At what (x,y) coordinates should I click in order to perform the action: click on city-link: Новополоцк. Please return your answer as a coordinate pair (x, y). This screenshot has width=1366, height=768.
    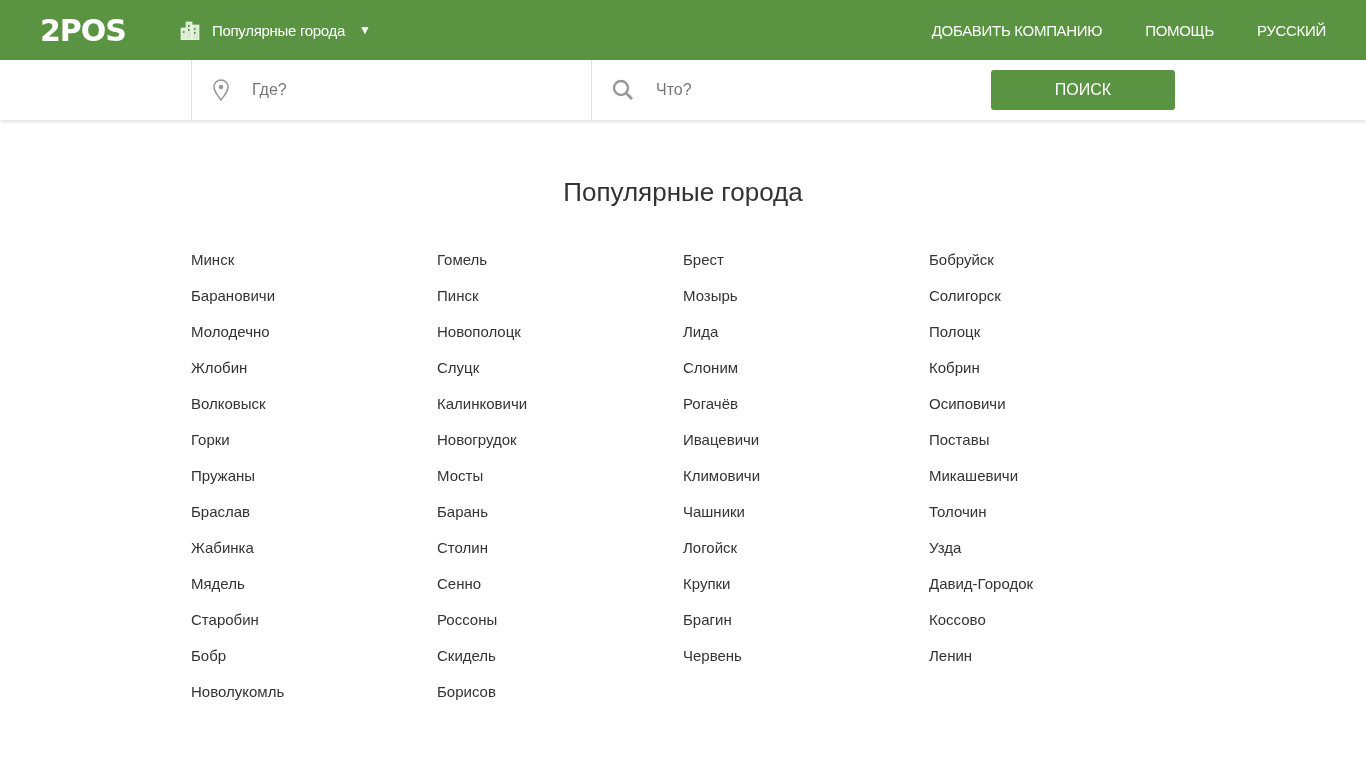
    Looking at the image, I should click on (479, 340).